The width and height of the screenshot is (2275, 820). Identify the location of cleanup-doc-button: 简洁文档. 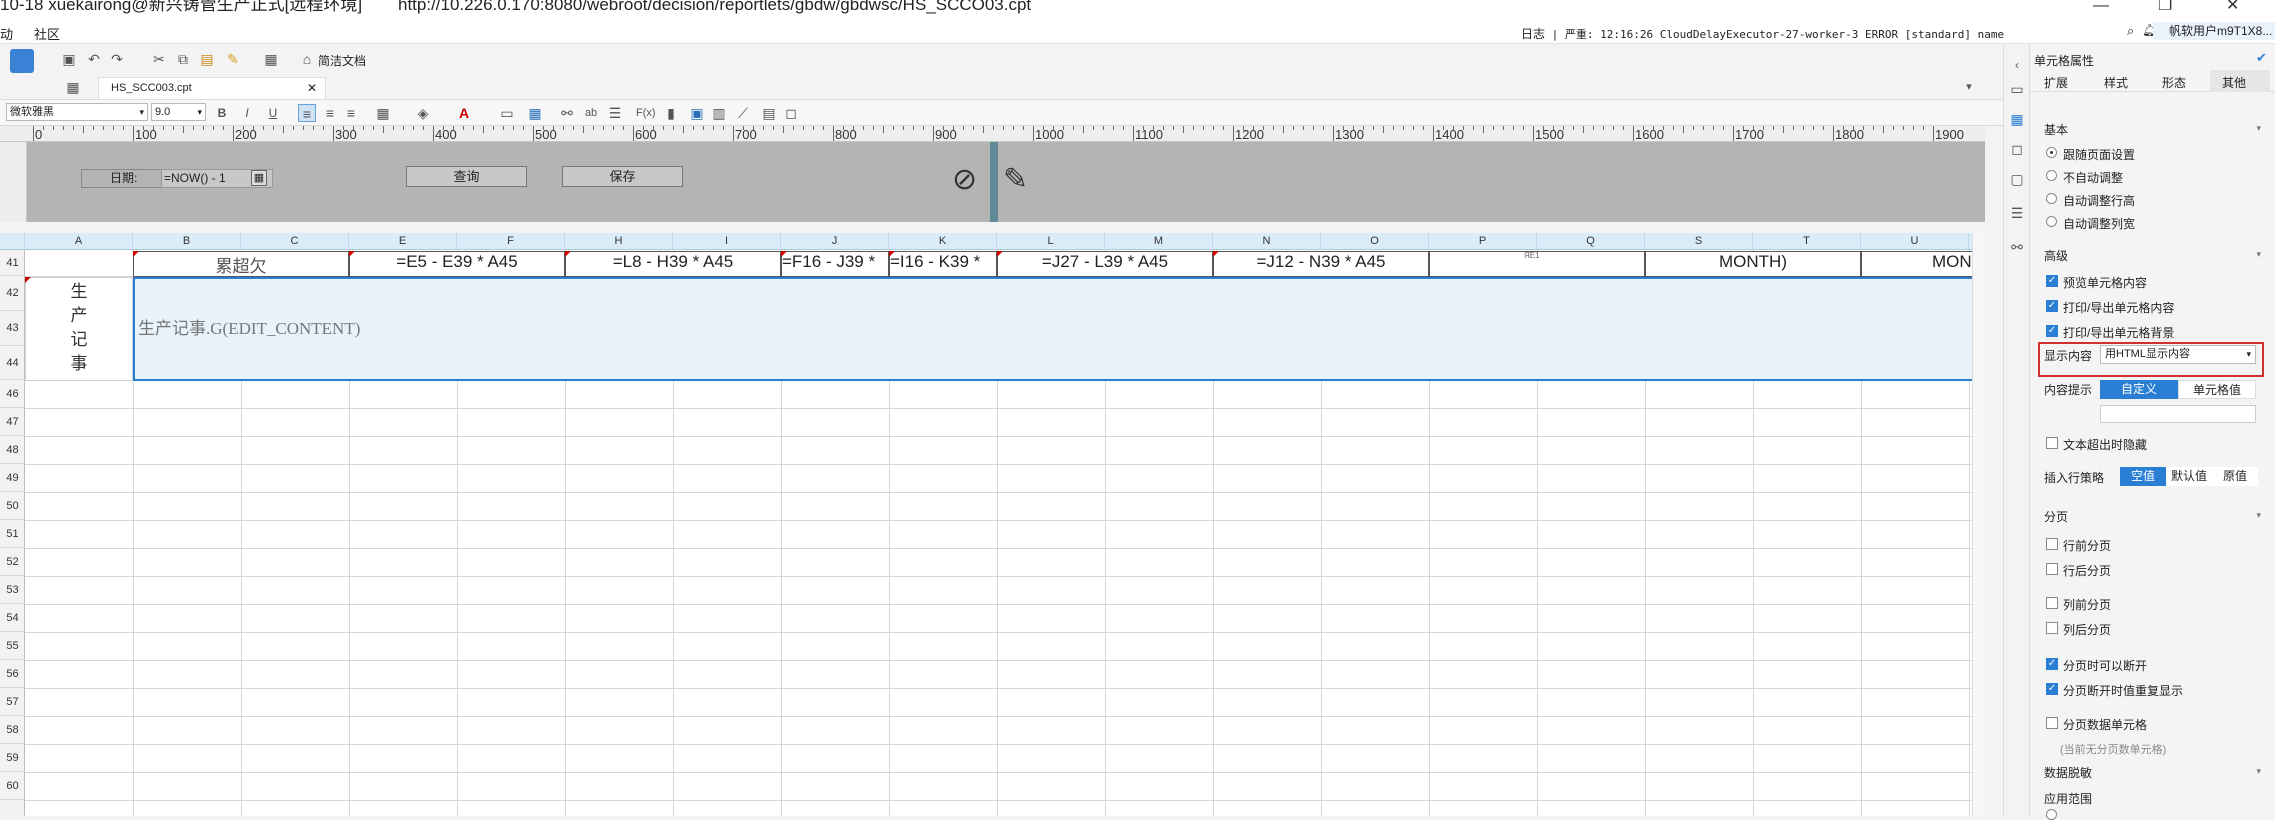
(342, 60).